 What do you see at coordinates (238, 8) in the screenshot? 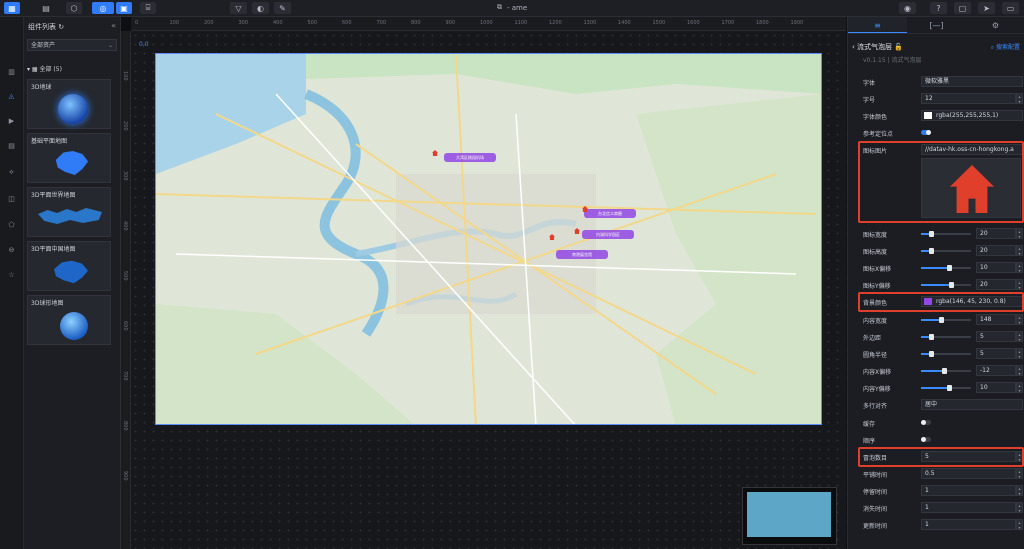
I see `filter-icon: ▽` at bounding box center [238, 8].